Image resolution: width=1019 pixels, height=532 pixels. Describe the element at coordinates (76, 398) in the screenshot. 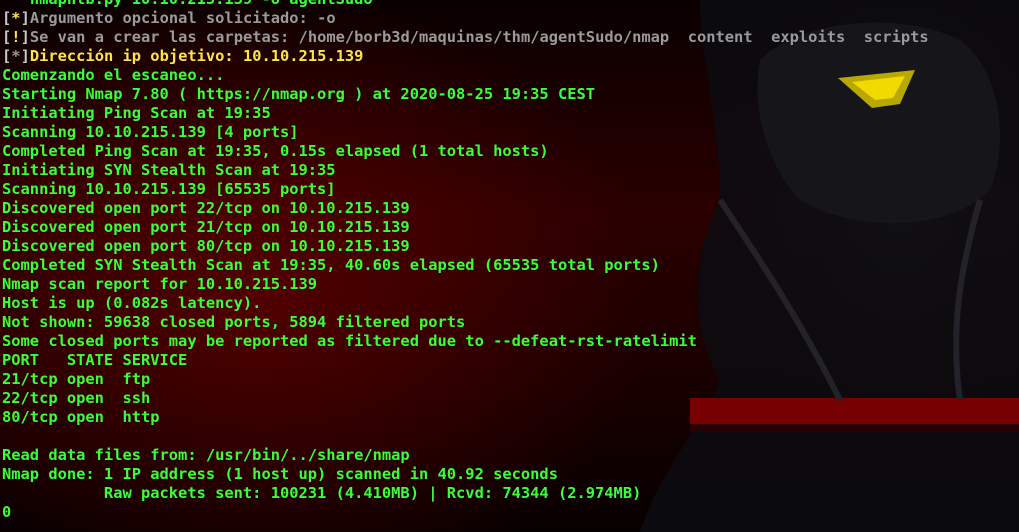

I see `port-table-row: 22/tcp open ssh` at that location.